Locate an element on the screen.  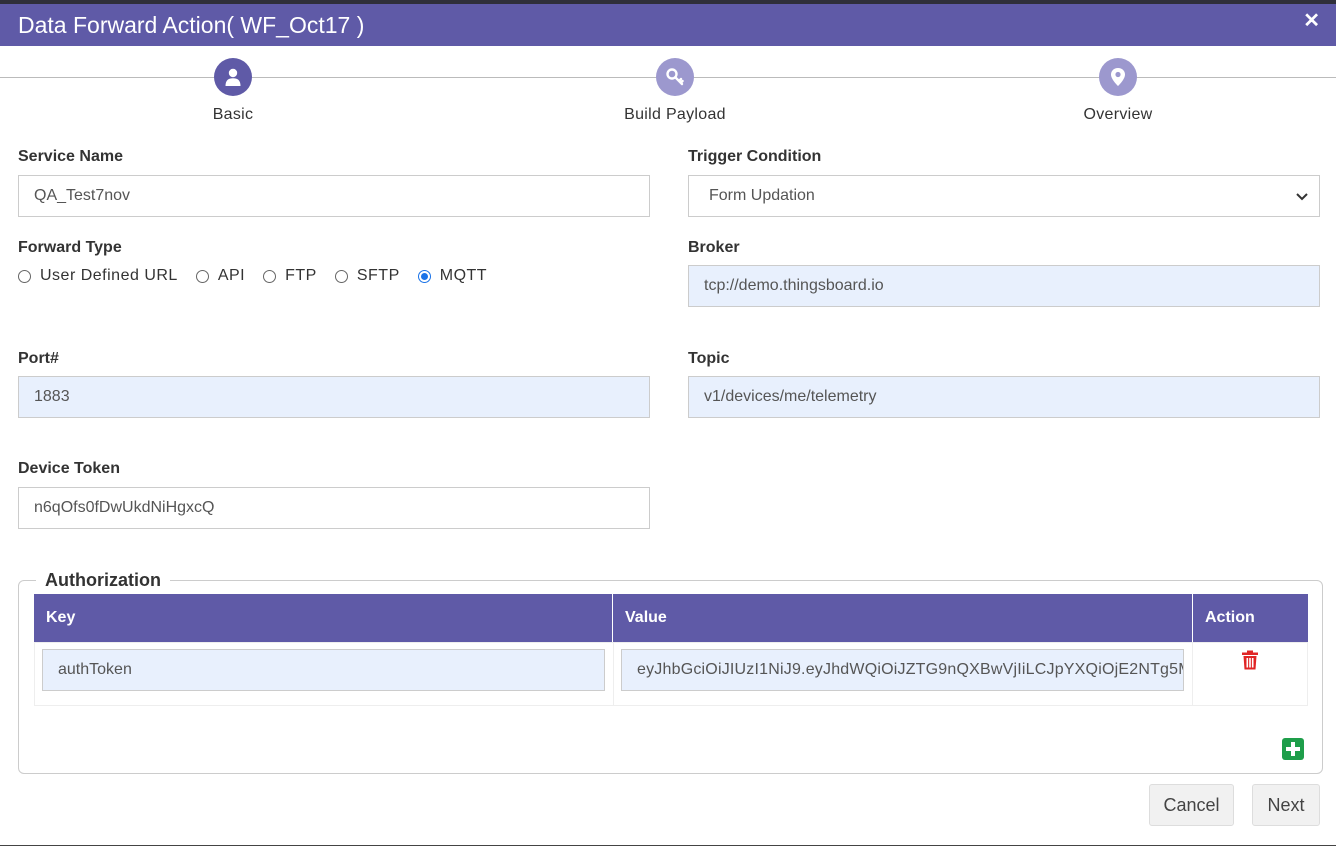
topic-value: v1/devices/me/telemetry is located at coordinates (790, 396).